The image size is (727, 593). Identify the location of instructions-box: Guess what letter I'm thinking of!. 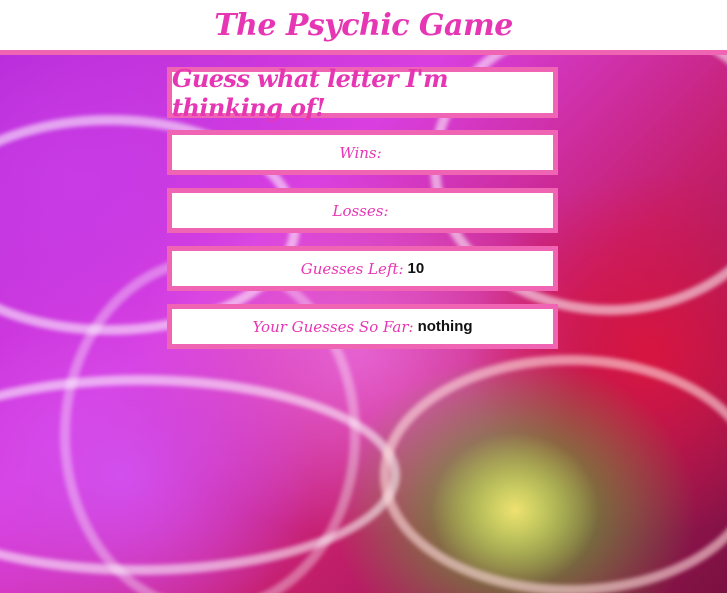
(362, 93).